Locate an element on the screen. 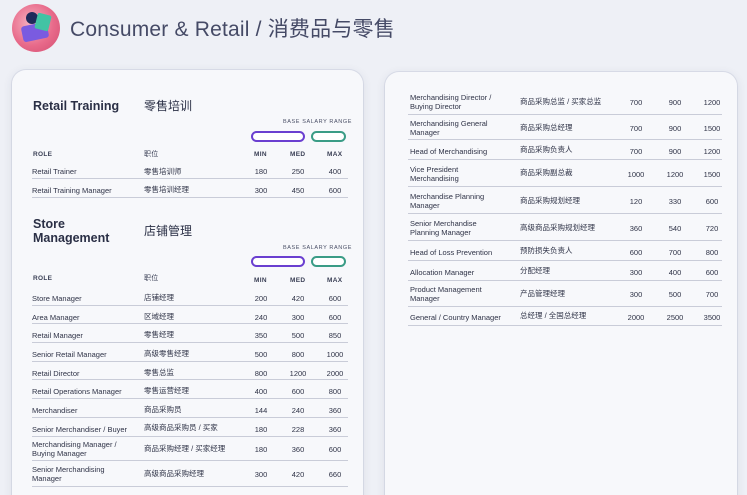 This screenshot has width=747, height=495. zh-cell: 高级商品采购经理 is located at coordinates (174, 473).